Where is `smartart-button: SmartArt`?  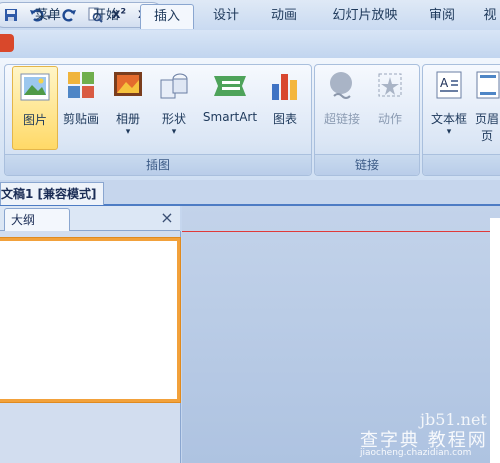 smartart-button: SmartArt is located at coordinates (230, 107).